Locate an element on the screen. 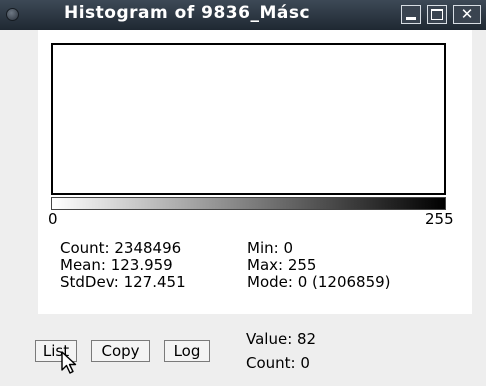 The width and height of the screenshot is (486, 386). maximize-icon is located at coordinates (437, 14).